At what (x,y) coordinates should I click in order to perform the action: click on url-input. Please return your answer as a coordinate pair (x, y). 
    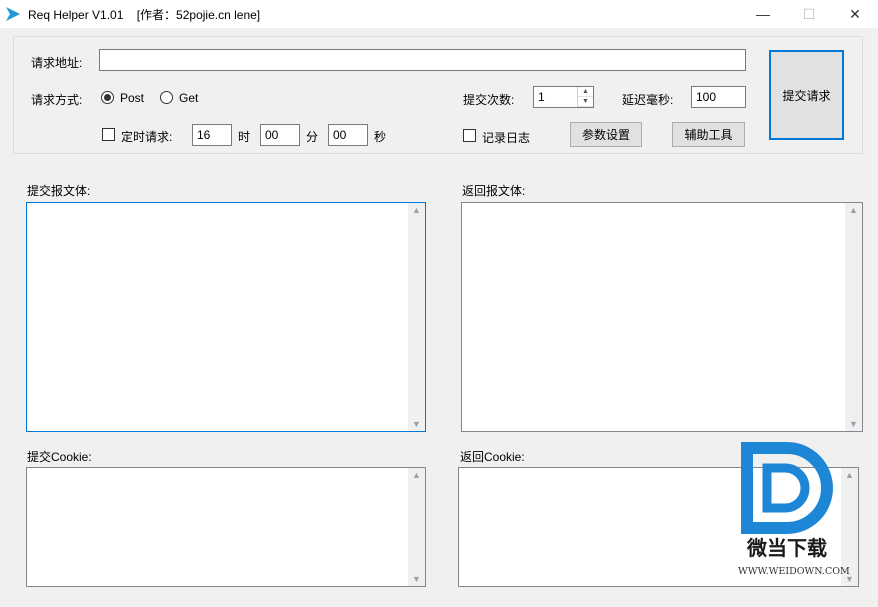
    Looking at the image, I should click on (422, 60).